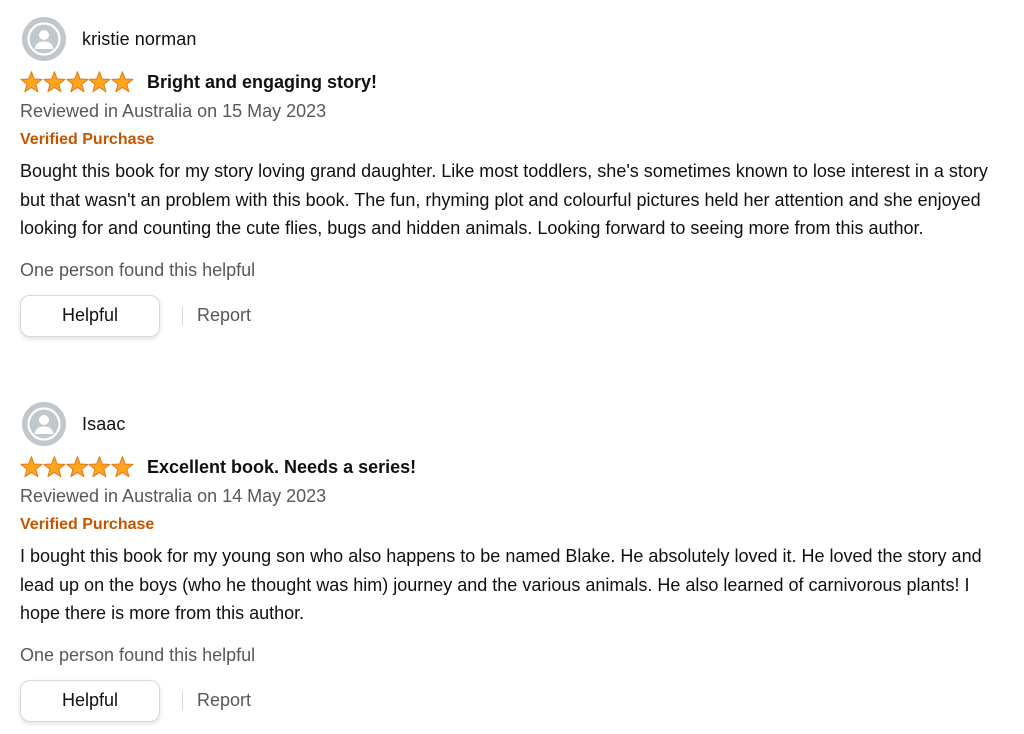  What do you see at coordinates (512, 39) in the screenshot?
I see `reviewer-profile: kristie norman` at bounding box center [512, 39].